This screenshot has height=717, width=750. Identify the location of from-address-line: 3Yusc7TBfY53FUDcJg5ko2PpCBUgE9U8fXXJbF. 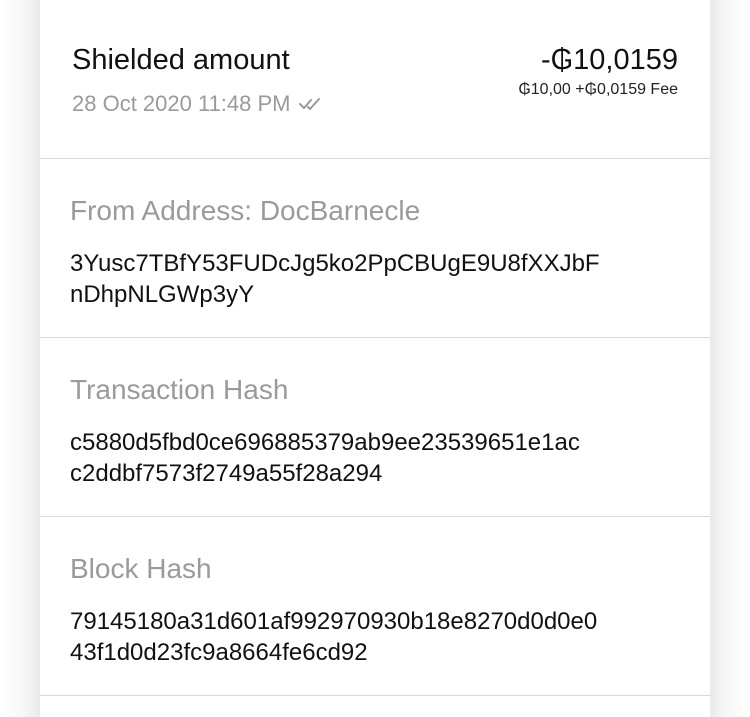
(335, 263).